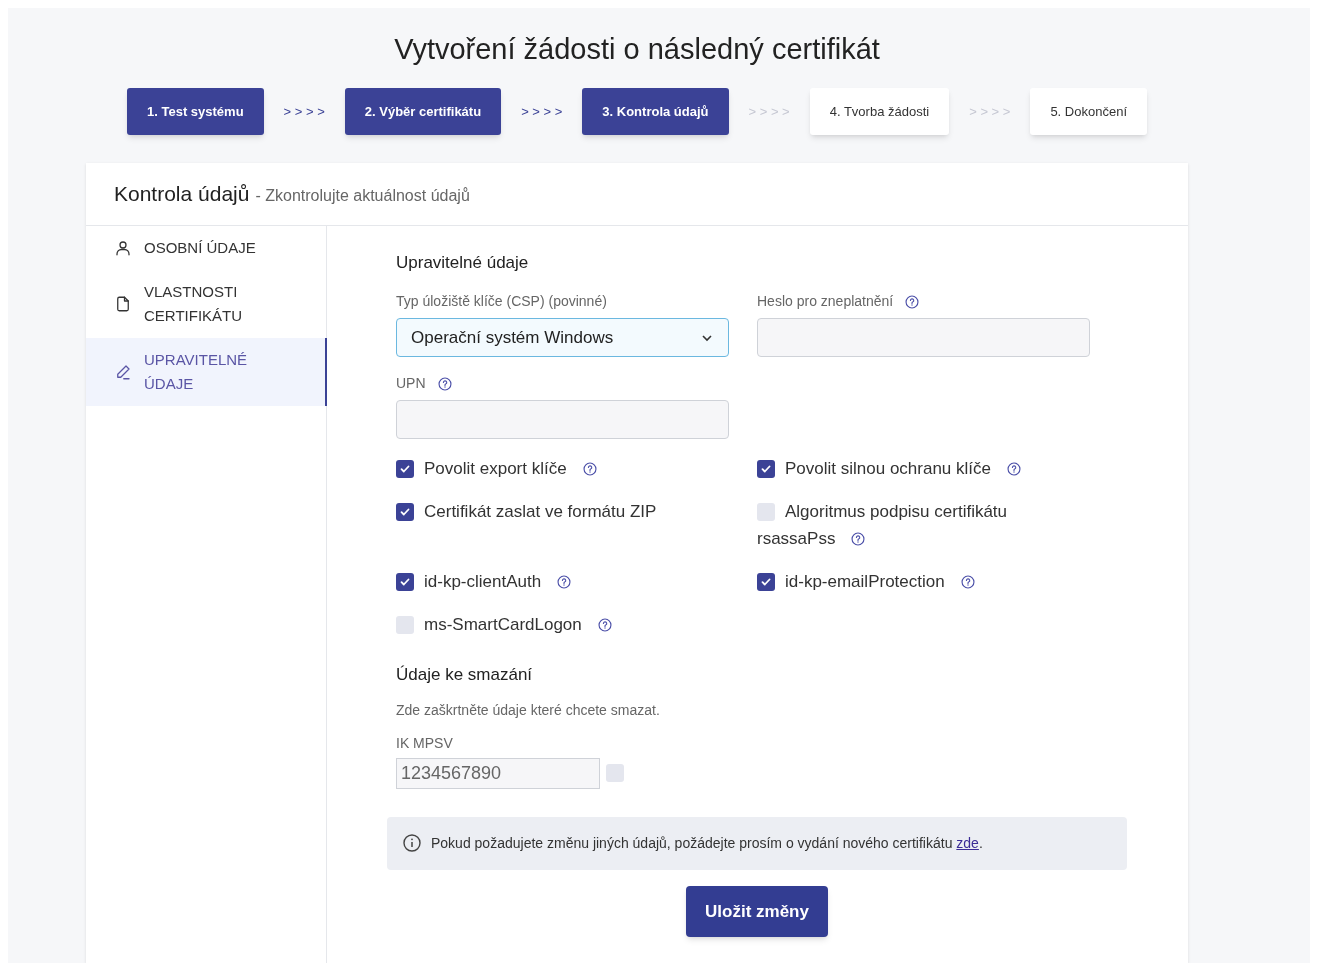 This screenshot has width=1318, height=963. I want to click on field-label: IK MPSV, so click(425, 743).